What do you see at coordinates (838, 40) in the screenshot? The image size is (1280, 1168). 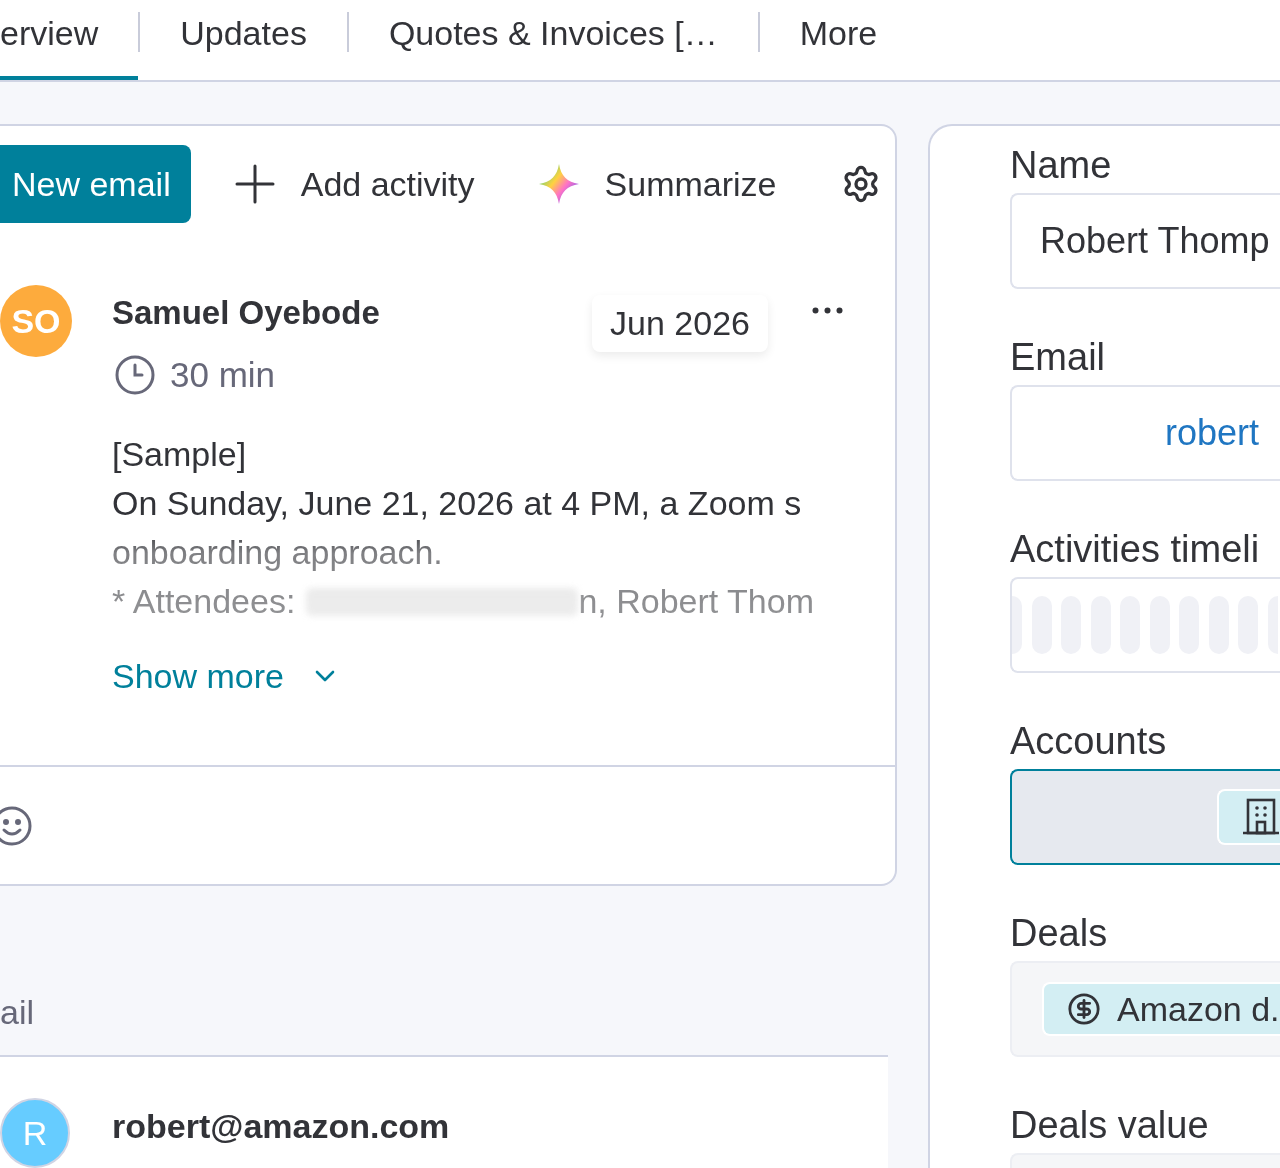 I see `tab: More` at bounding box center [838, 40].